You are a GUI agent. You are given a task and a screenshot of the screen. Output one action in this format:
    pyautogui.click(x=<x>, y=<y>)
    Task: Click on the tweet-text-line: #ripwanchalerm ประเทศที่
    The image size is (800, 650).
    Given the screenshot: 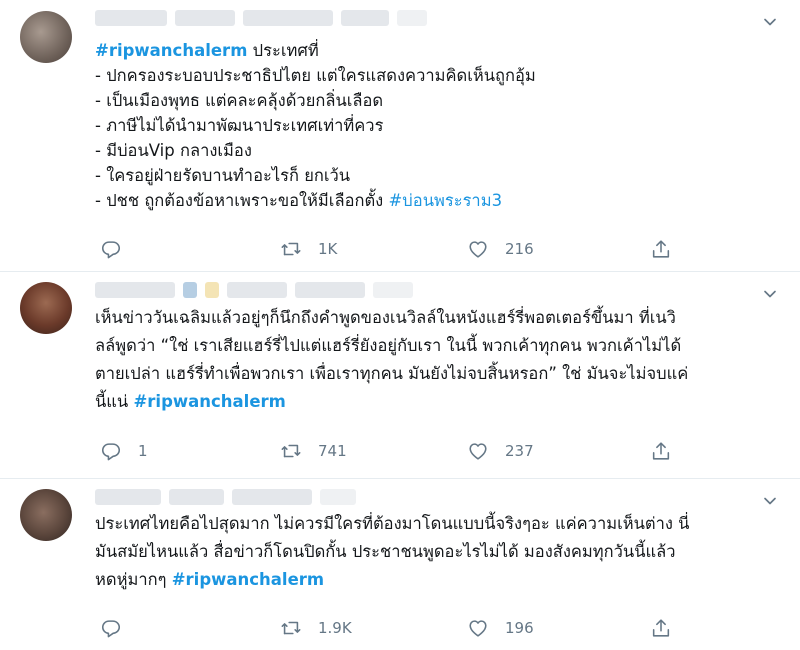 What is the action you would take?
    pyautogui.click(x=436, y=50)
    